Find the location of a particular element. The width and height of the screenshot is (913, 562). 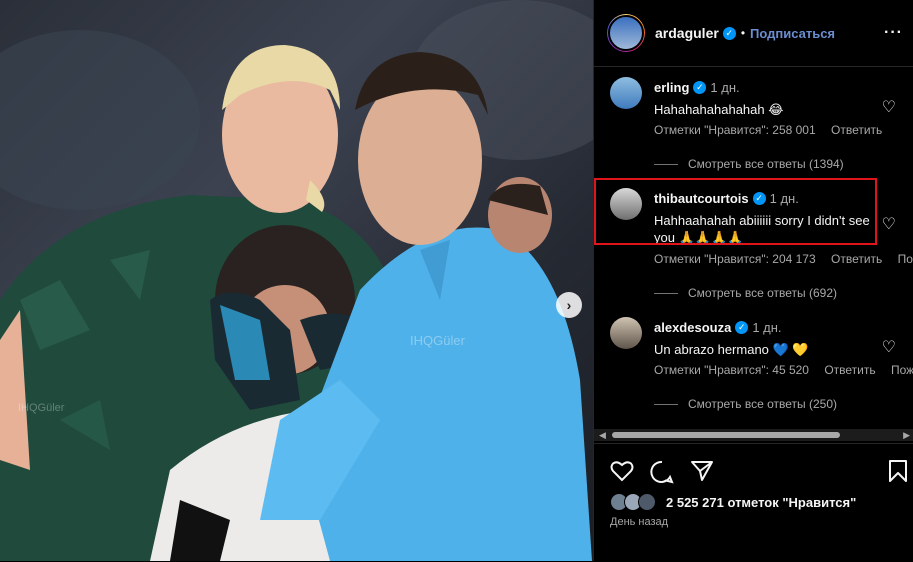

bookmark-icon is located at coordinates (898, 471).